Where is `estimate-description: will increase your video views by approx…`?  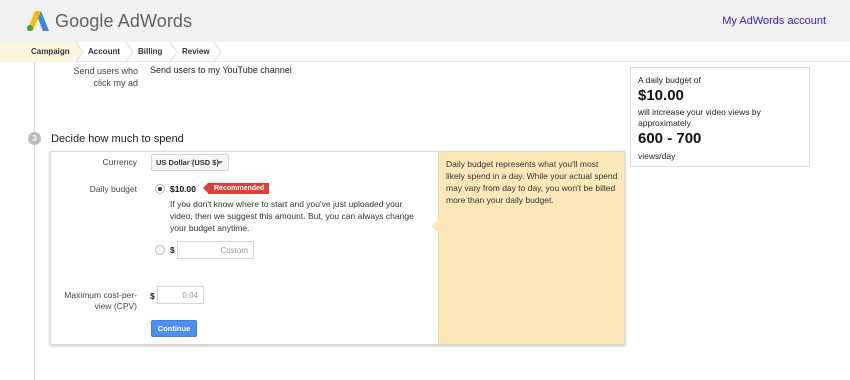 estimate-description: will increase your video views by approx… is located at coordinates (699, 117).